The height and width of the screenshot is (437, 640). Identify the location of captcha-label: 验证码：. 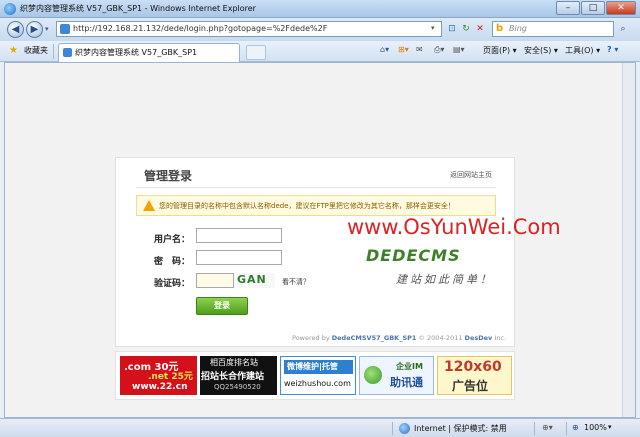
(172, 284).